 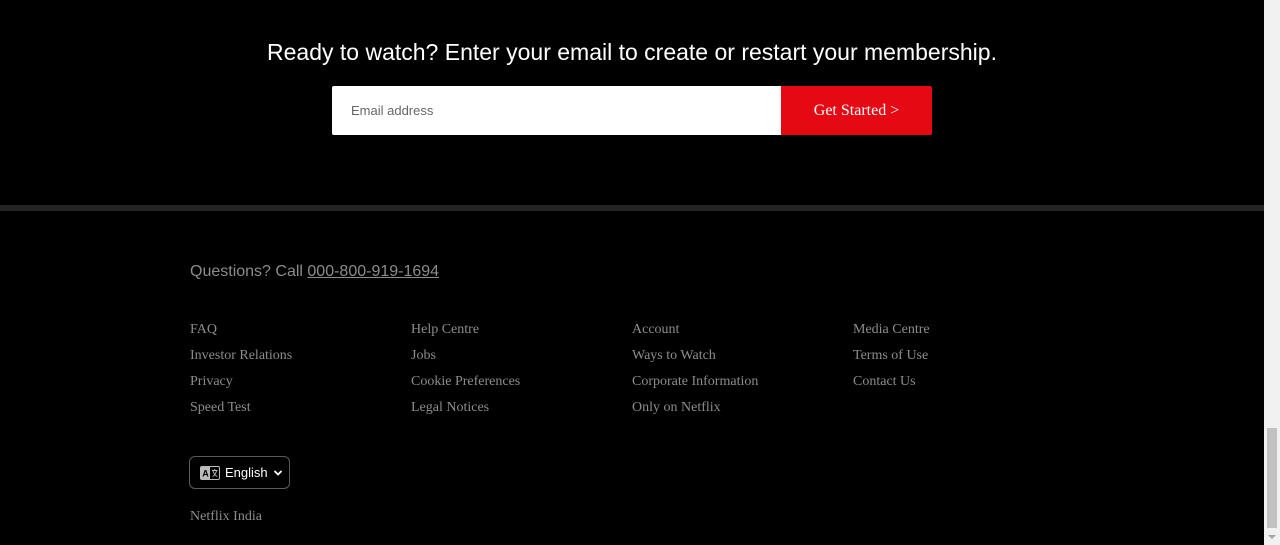 What do you see at coordinates (1272, 272) in the screenshot?
I see `page-scrollbar` at bounding box center [1272, 272].